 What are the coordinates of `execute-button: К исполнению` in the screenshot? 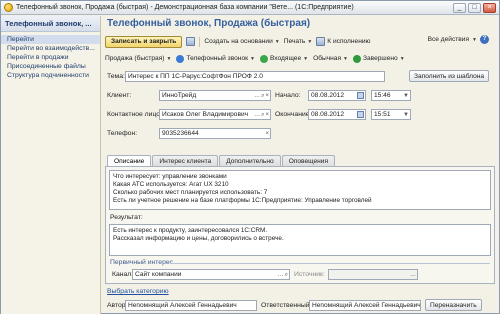 It's located at (343, 41).